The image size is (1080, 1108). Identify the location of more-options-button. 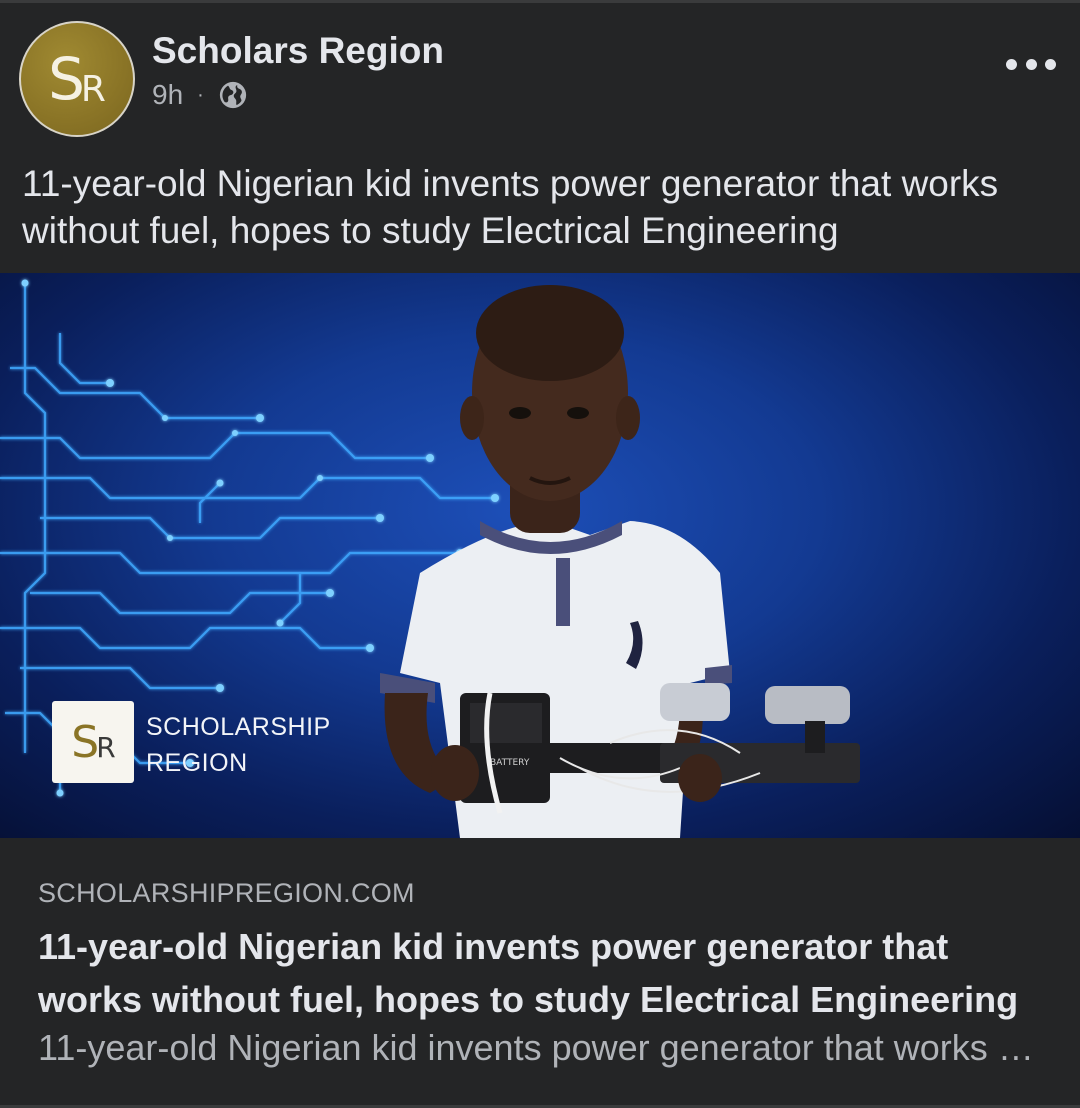
(1031, 64).